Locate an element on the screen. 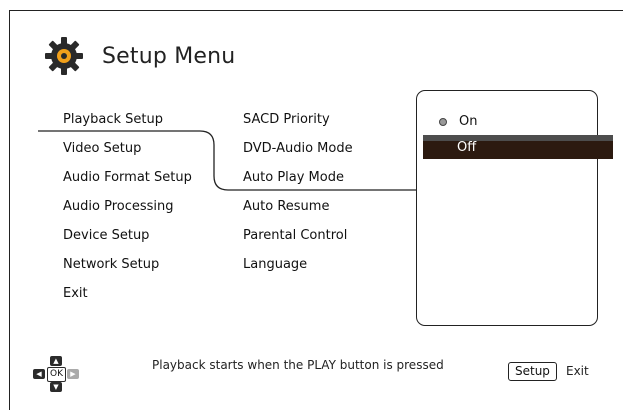  exit-label: Exit is located at coordinates (577, 371).